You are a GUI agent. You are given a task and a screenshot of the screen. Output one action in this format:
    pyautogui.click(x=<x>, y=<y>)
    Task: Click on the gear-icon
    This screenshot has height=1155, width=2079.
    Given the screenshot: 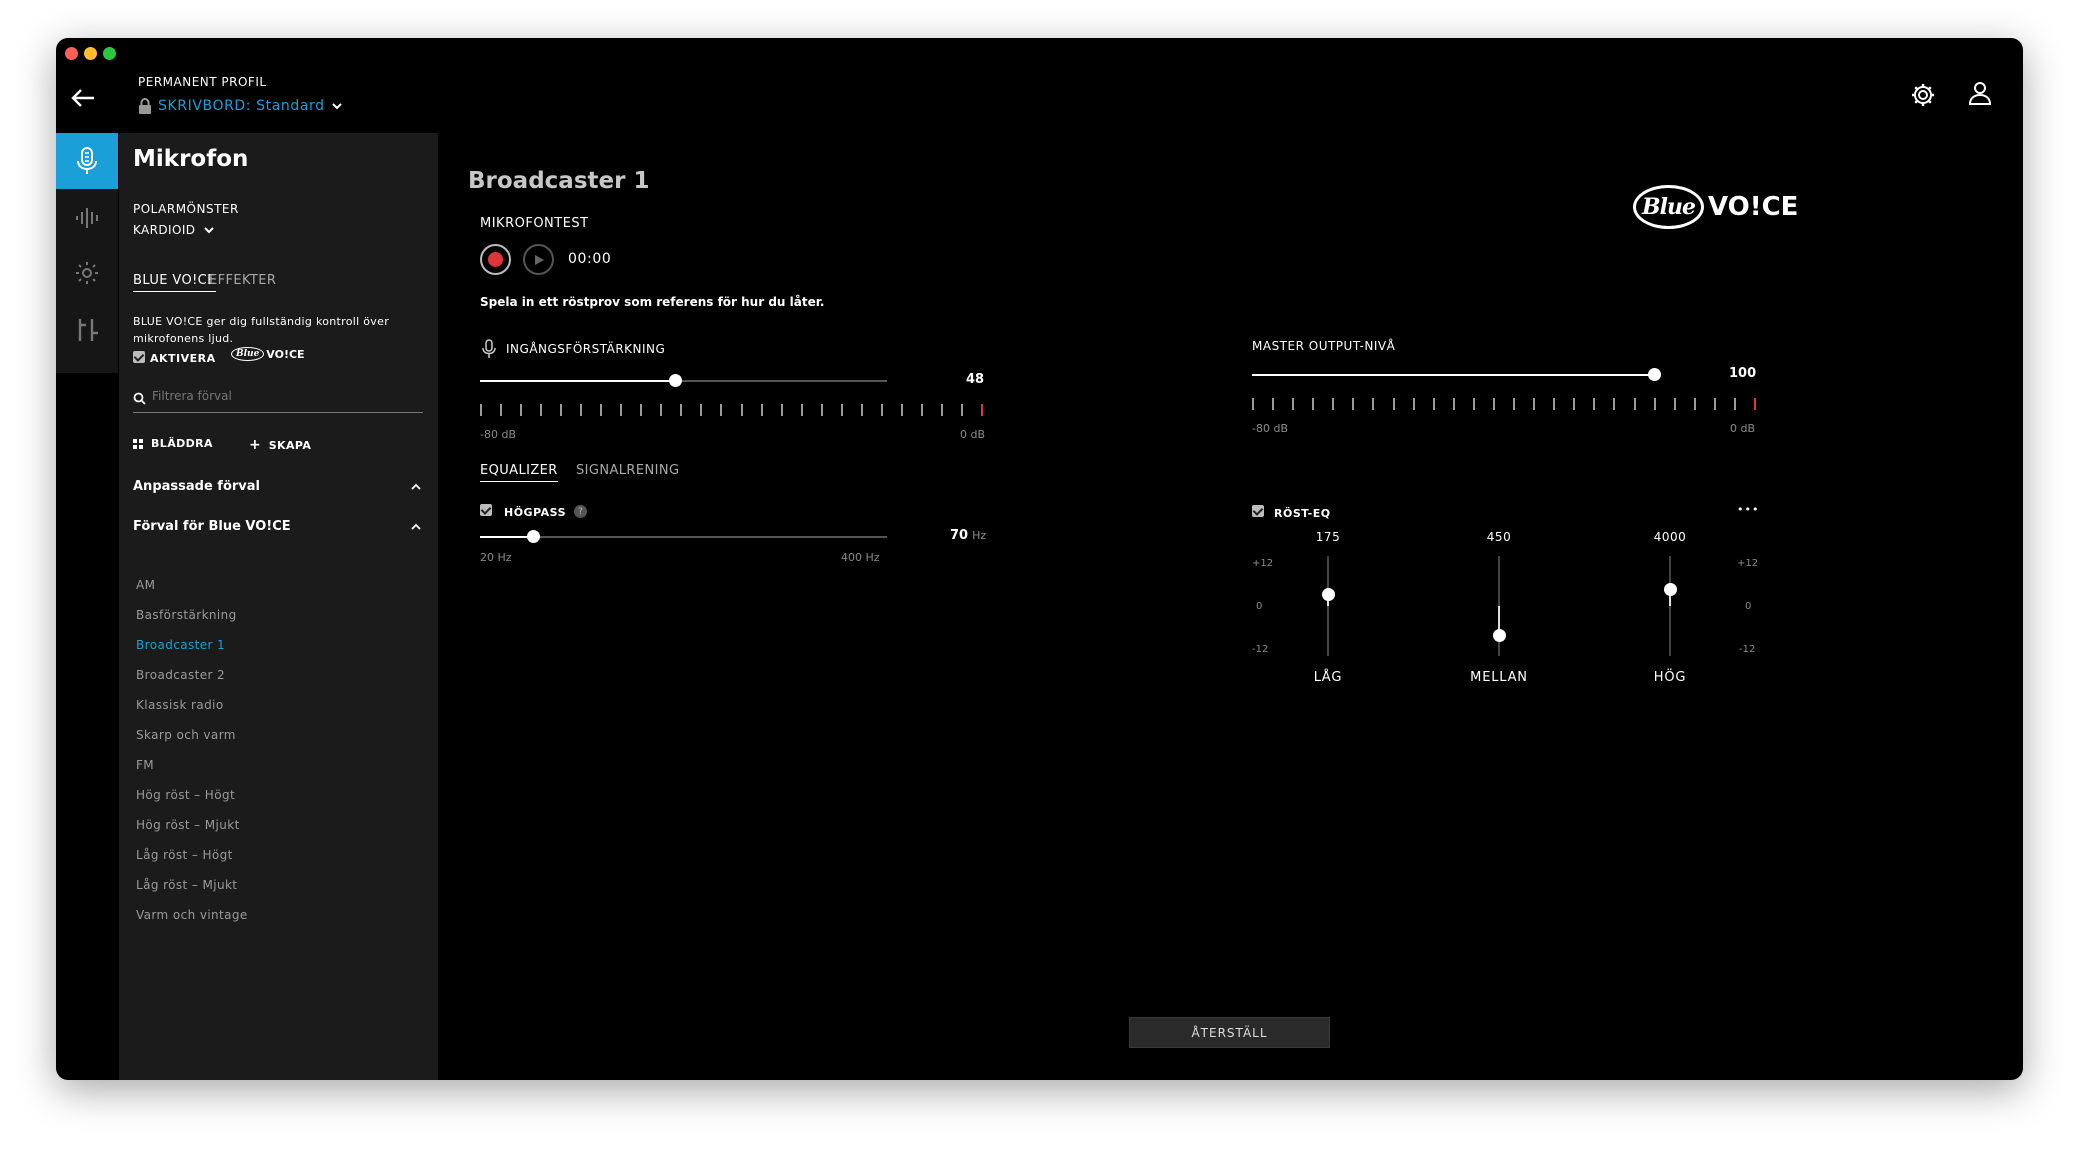 What is the action you would take?
    pyautogui.click(x=1923, y=95)
    